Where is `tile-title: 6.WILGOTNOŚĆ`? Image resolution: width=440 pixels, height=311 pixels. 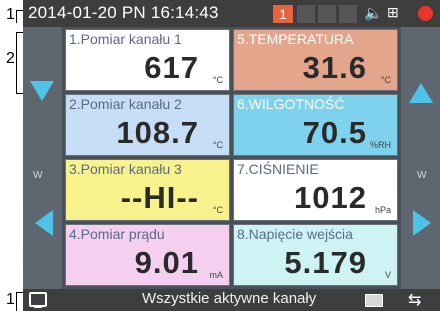 tile-title: 6.WILGOTNOŚĆ is located at coordinates (291, 104).